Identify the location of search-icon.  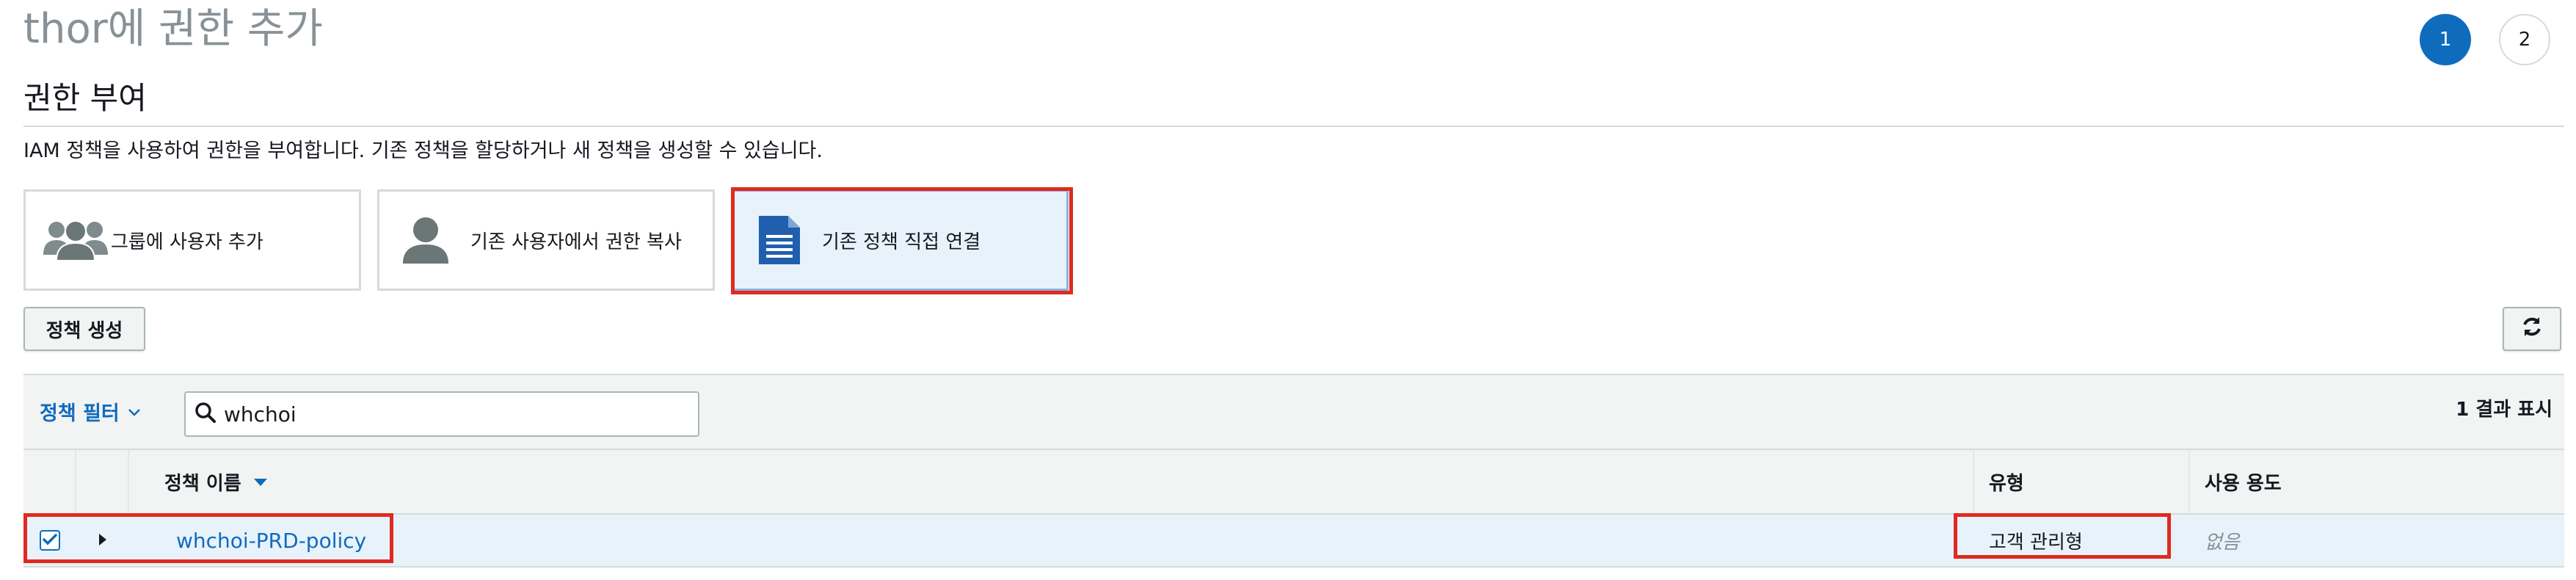
(205, 414).